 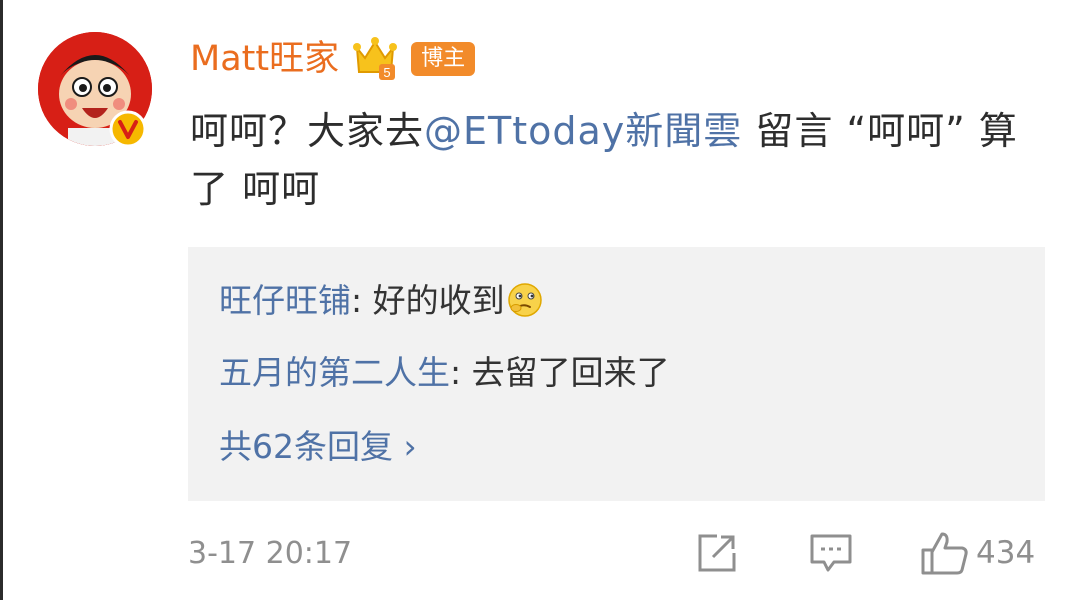 I want to click on mention-link: @ETtoday新聞雲, so click(x=583, y=131).